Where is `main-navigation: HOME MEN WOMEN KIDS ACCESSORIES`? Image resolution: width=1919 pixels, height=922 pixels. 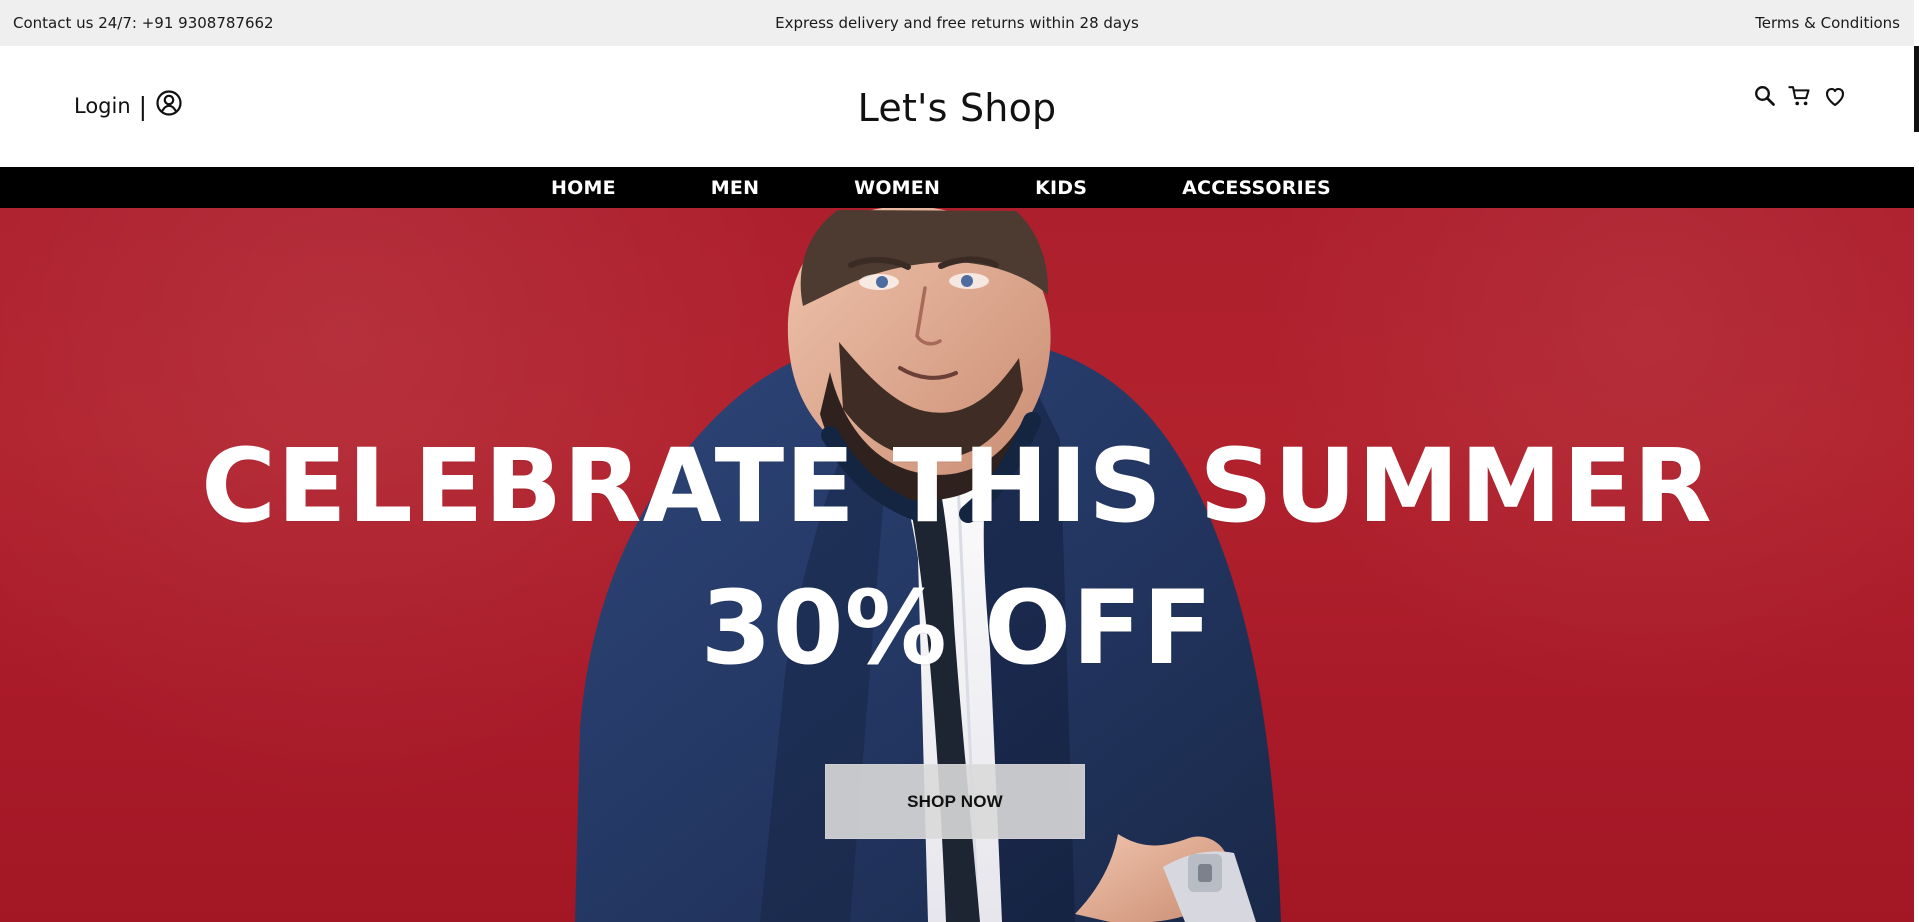 main-navigation: HOME MEN WOMEN KIDS ACCESSORIES is located at coordinates (957, 187).